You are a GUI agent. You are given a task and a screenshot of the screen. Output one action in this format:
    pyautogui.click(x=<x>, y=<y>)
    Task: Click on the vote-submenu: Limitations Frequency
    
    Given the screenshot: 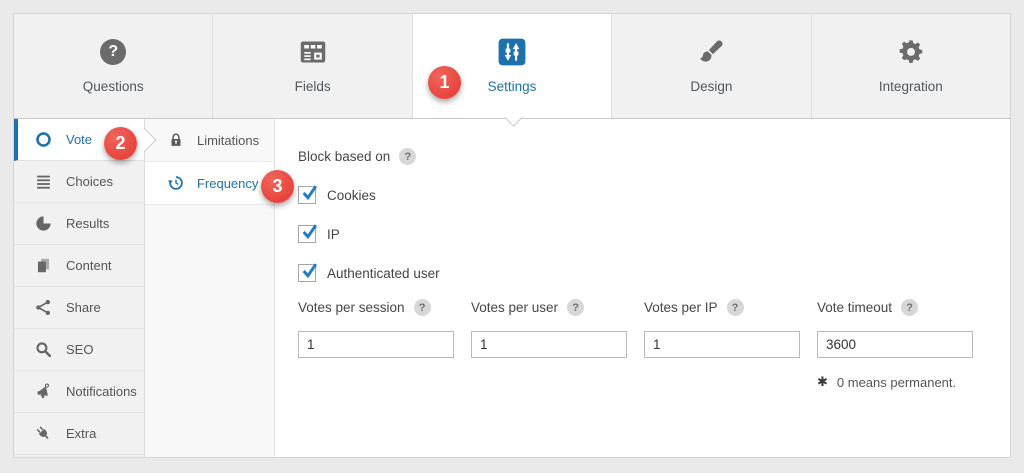 What is the action you would take?
    pyautogui.click(x=209, y=288)
    